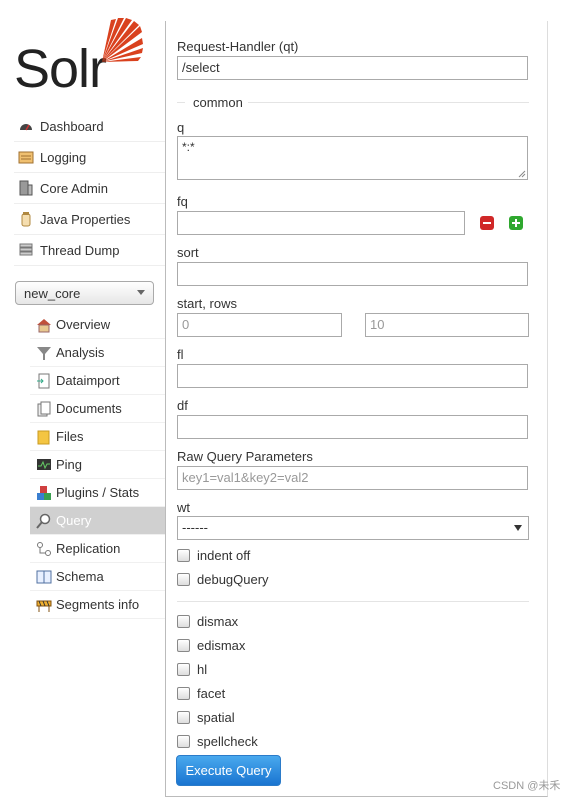  I want to click on nav-label: Overview, so click(83, 324).